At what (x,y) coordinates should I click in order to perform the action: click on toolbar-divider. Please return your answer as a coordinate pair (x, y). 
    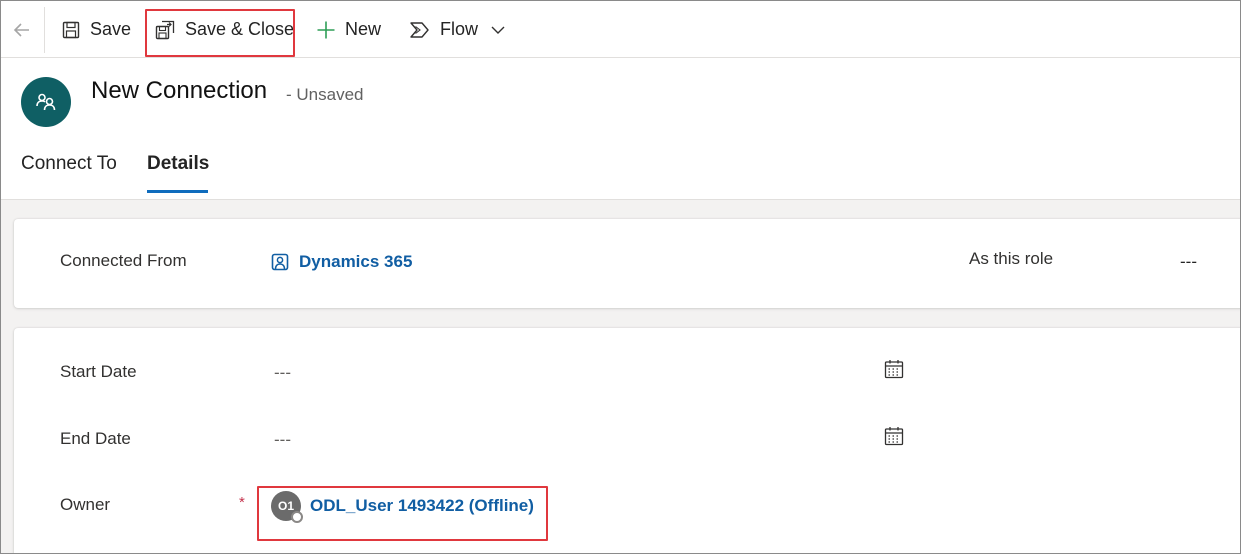
    Looking at the image, I should click on (44, 30).